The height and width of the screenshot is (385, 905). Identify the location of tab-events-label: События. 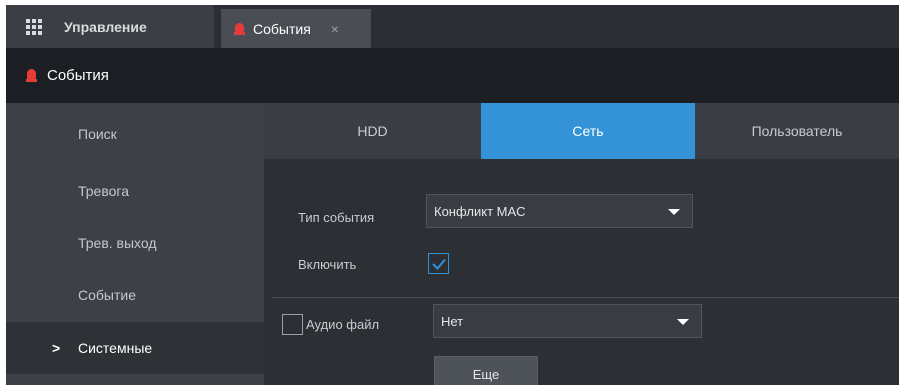
(282, 28).